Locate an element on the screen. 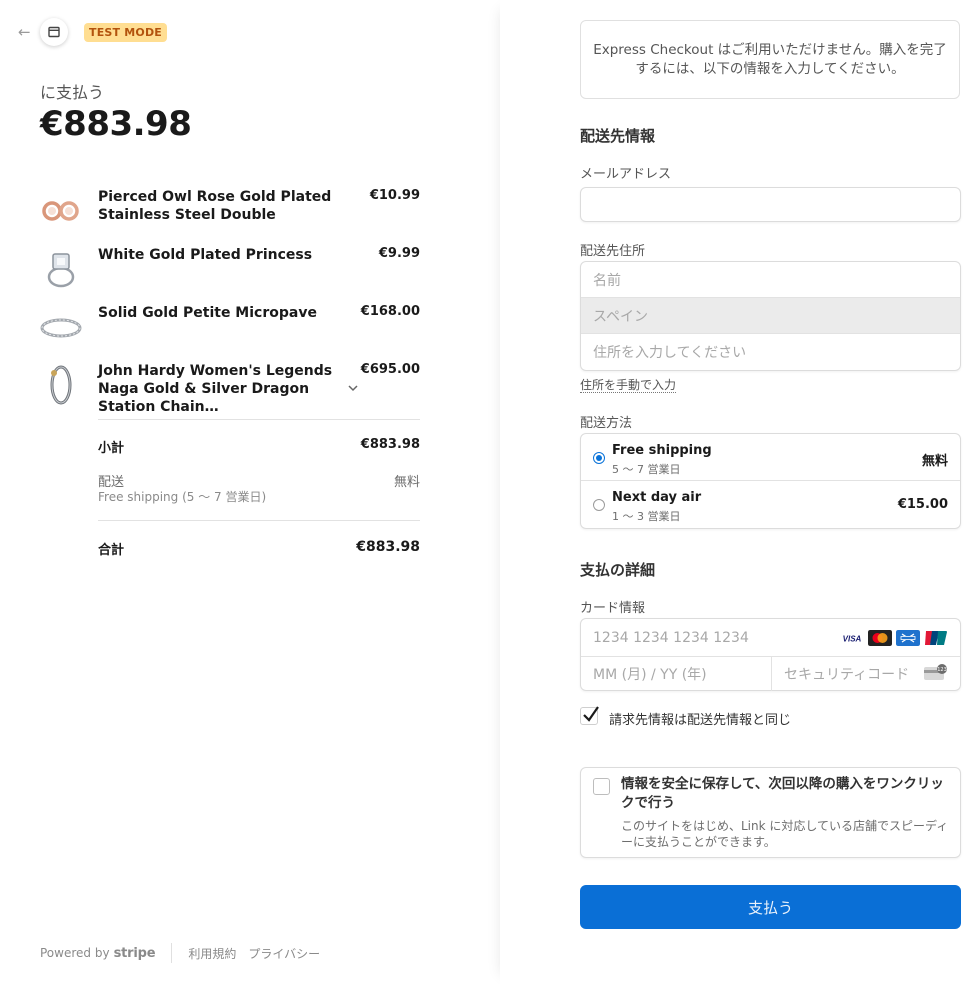 Image resolution: width=974 pixels, height=984 pixels. line-item: White Gold Plated Princess €9.99 is located at coordinates (230, 275).